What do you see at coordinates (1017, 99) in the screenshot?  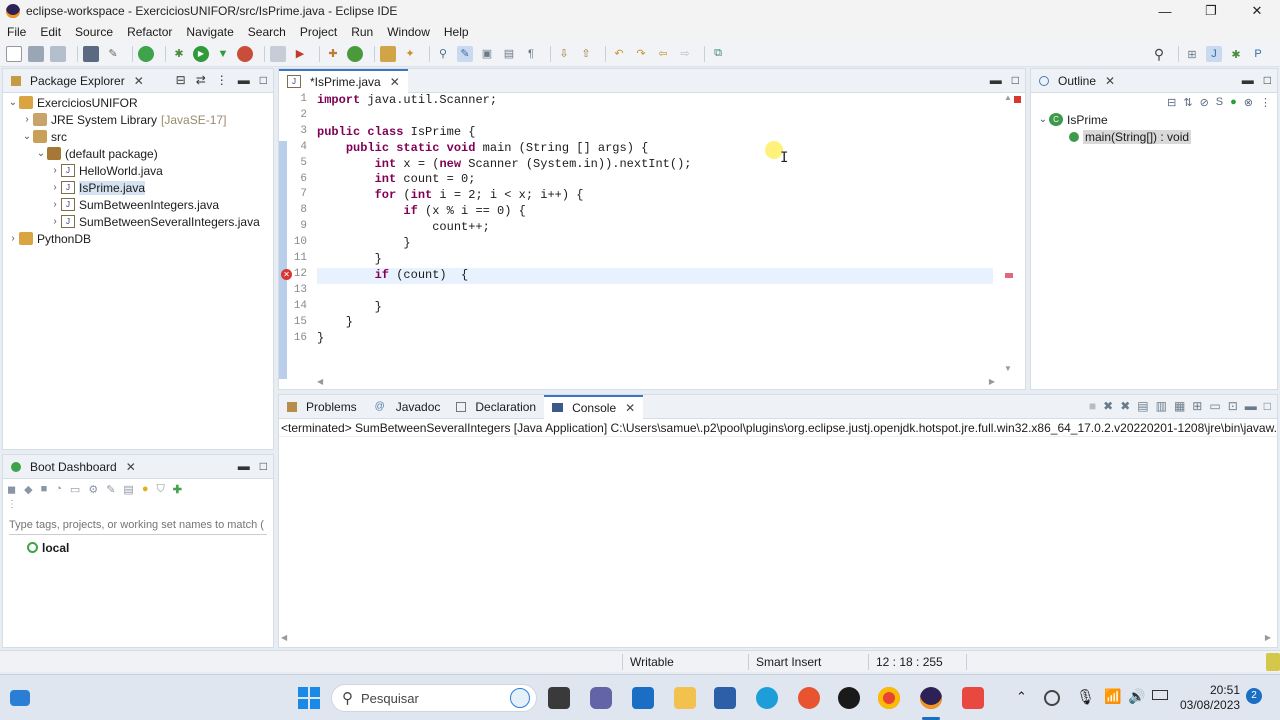 I see `overview-error-icon` at bounding box center [1017, 99].